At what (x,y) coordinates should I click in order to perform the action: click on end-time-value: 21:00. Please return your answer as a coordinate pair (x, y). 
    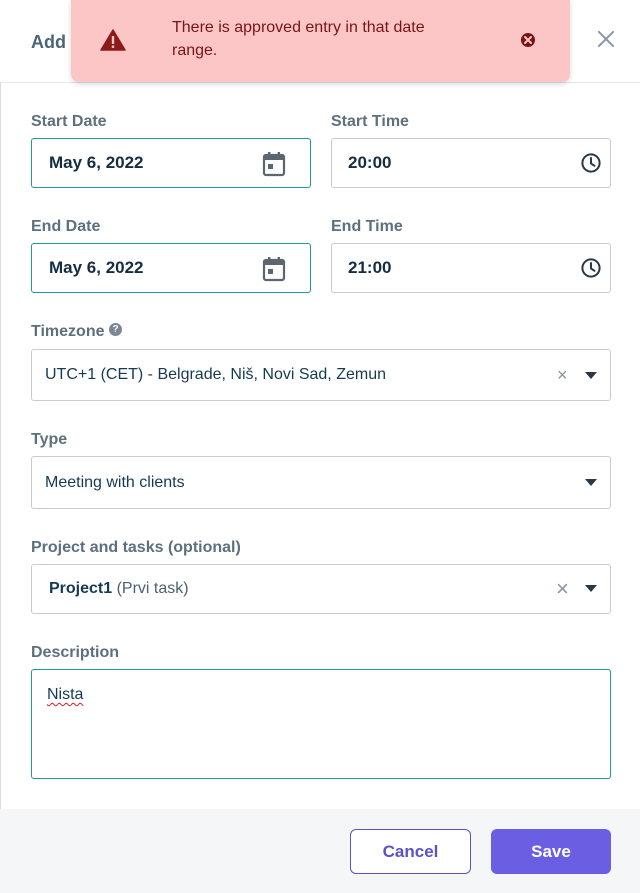
    Looking at the image, I should click on (370, 267).